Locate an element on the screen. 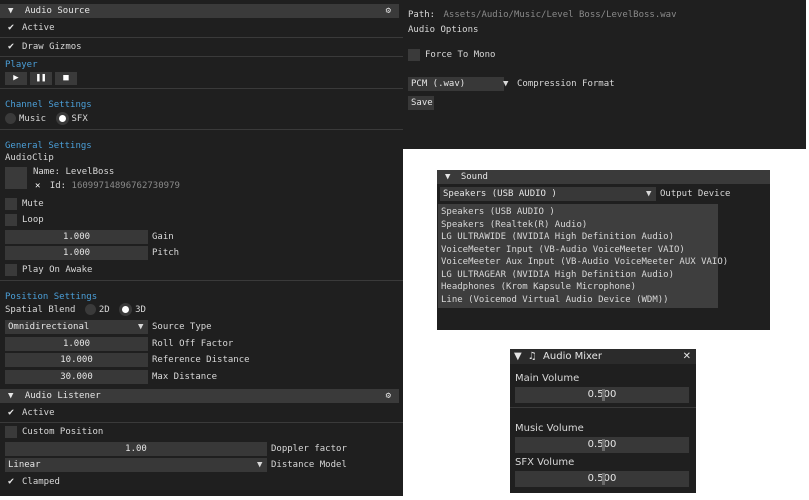 The image size is (809, 500). play-on-awake-label: Play On Awake is located at coordinates (57, 270).